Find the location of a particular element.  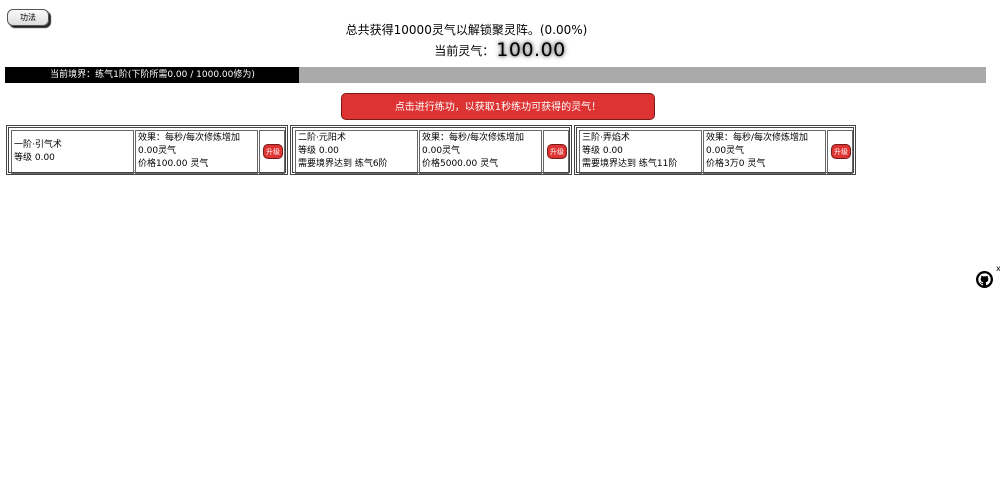

current-qi: 当前灵气： 100.00 is located at coordinates (500, 50).